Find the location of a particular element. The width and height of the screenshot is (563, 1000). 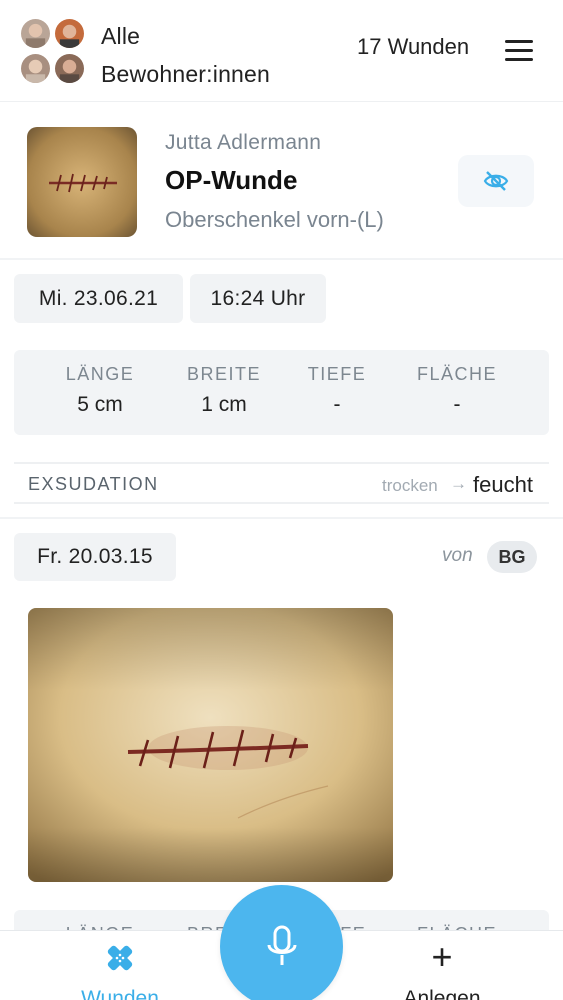

wound-type: OP-Wunde is located at coordinates (231, 180).